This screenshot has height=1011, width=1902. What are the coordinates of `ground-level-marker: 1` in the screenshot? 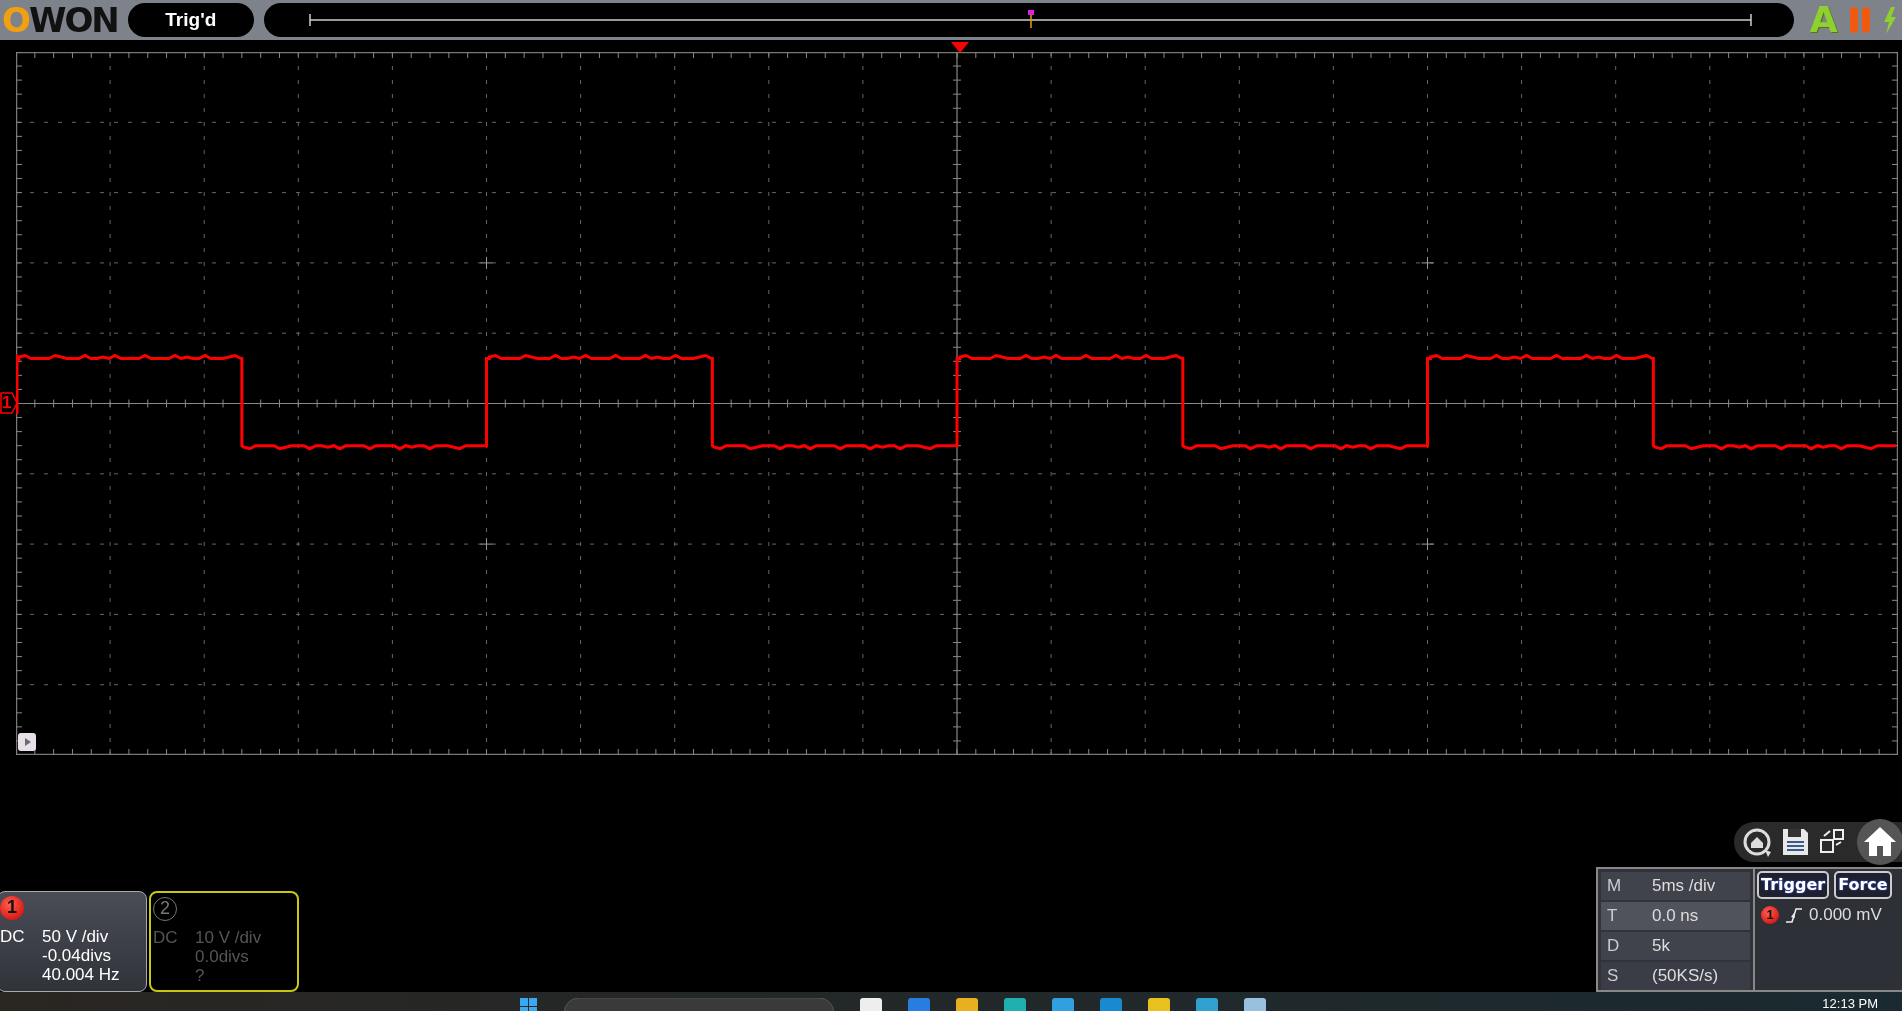 It's located at (9, 403).